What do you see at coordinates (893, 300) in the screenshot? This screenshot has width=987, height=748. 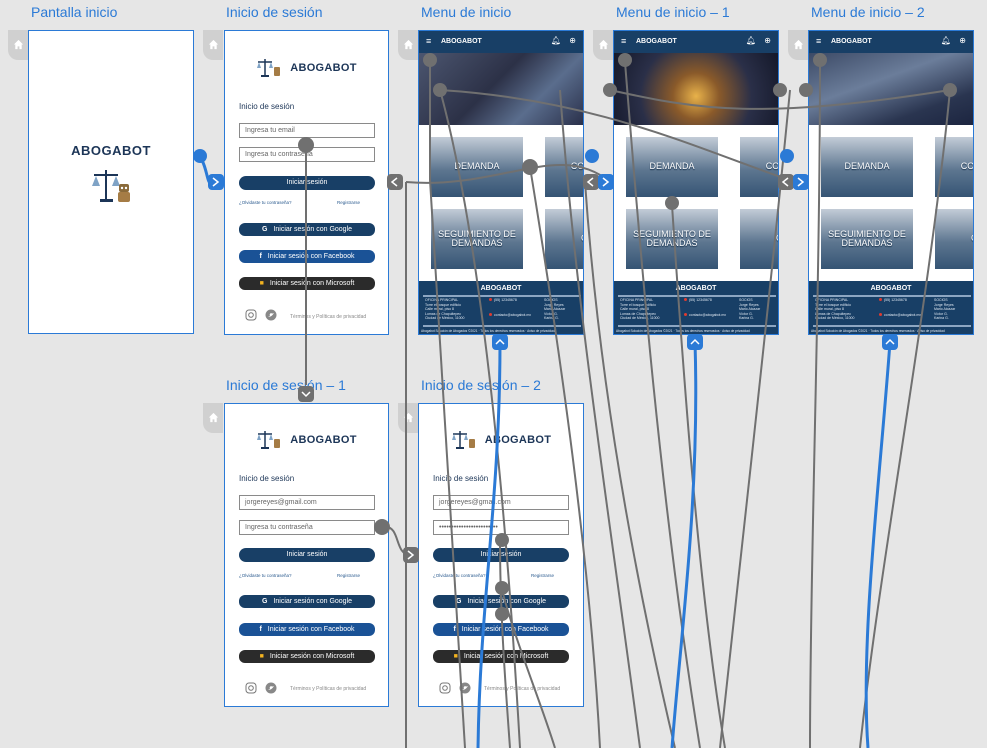 I see `footer-phone: (55) 12345678` at bounding box center [893, 300].